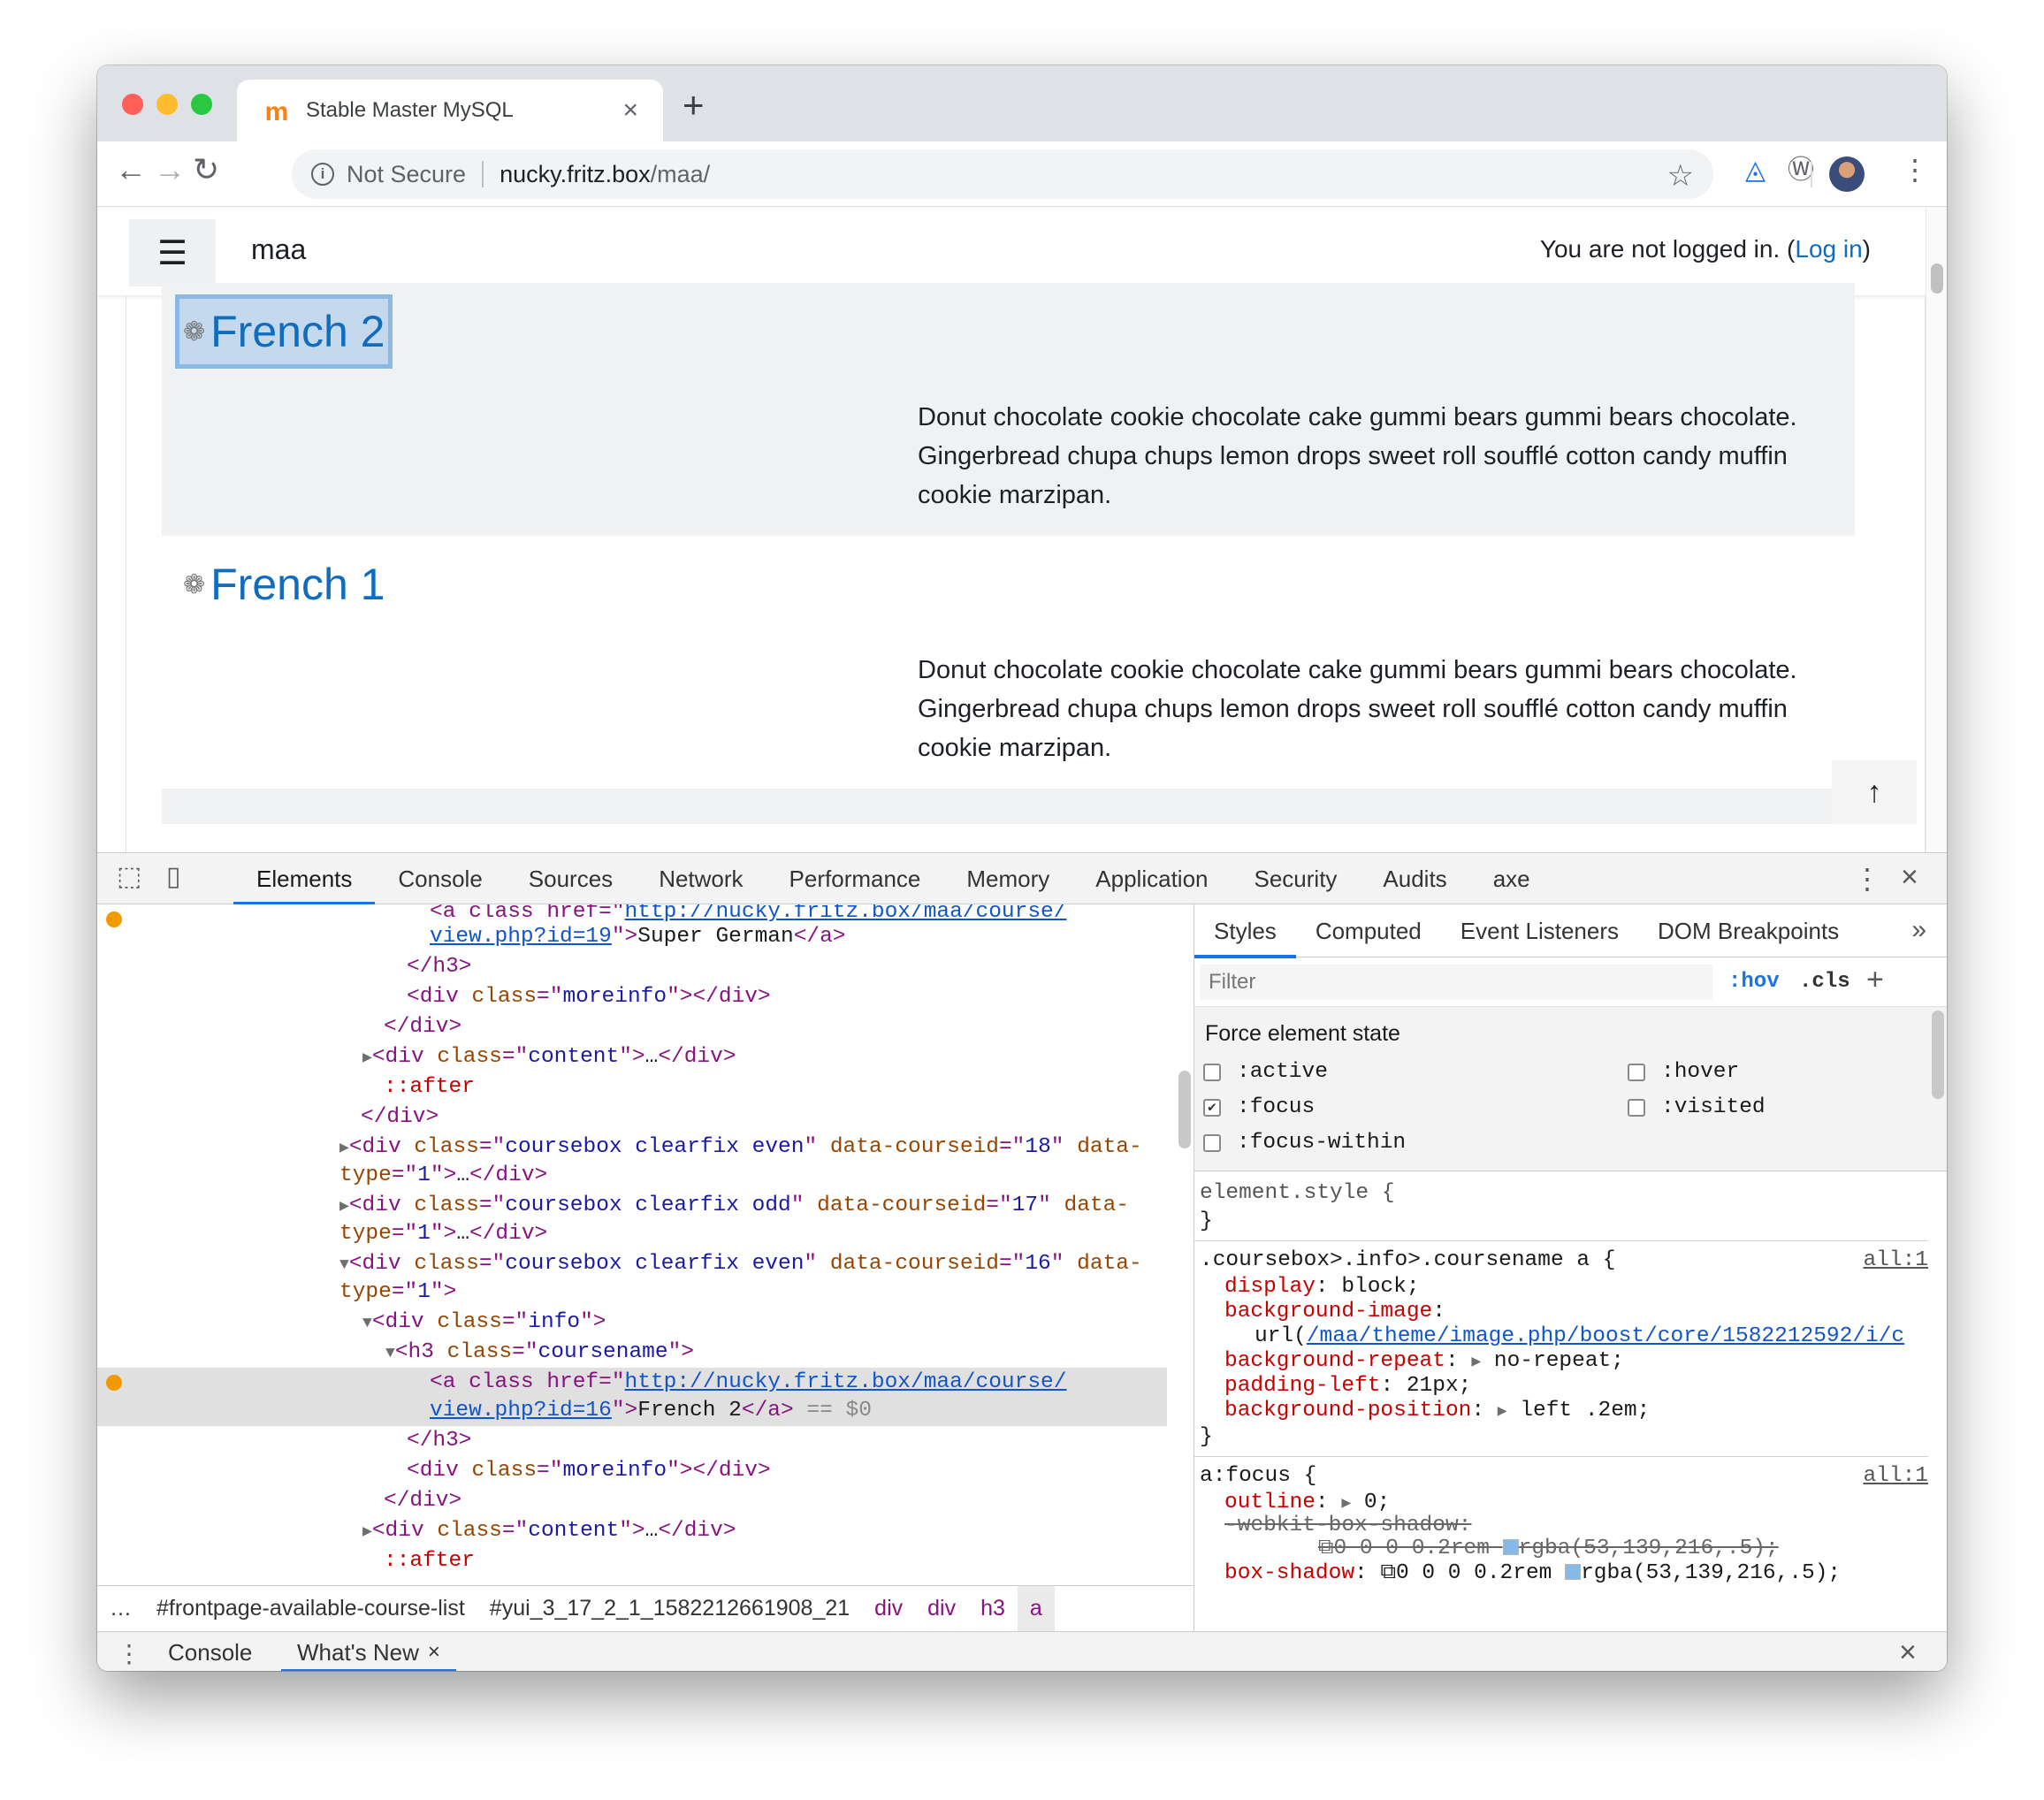 The image size is (2044, 1800). I want to click on devtools-tab-memory: Memory, so click(1008, 878).